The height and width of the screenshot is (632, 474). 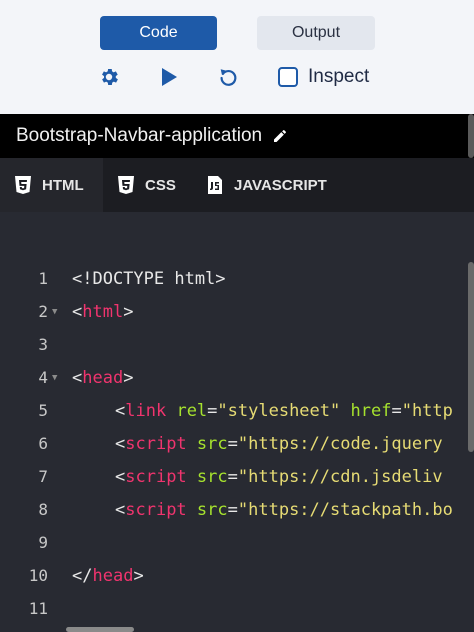 I want to click on line-number: 8, so click(x=43, y=509).